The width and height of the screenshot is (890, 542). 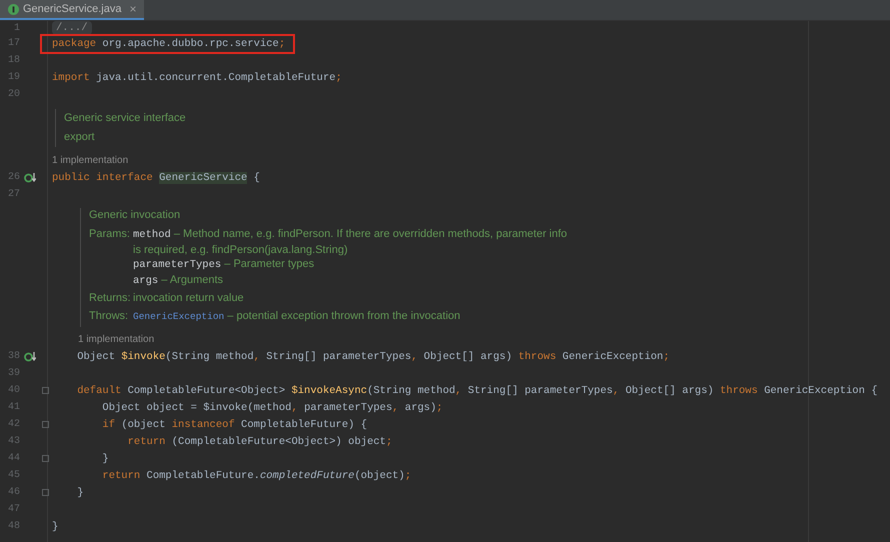 I want to click on line-number: 46, so click(x=13, y=493).